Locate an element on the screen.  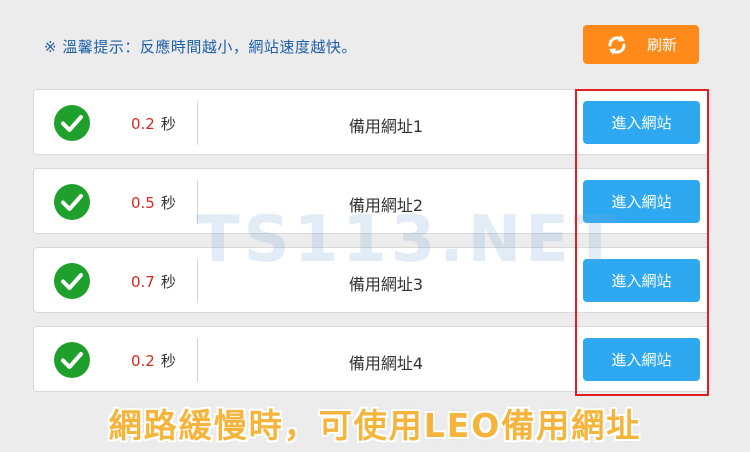
response-time: 0.7 秒 is located at coordinates (153, 281).